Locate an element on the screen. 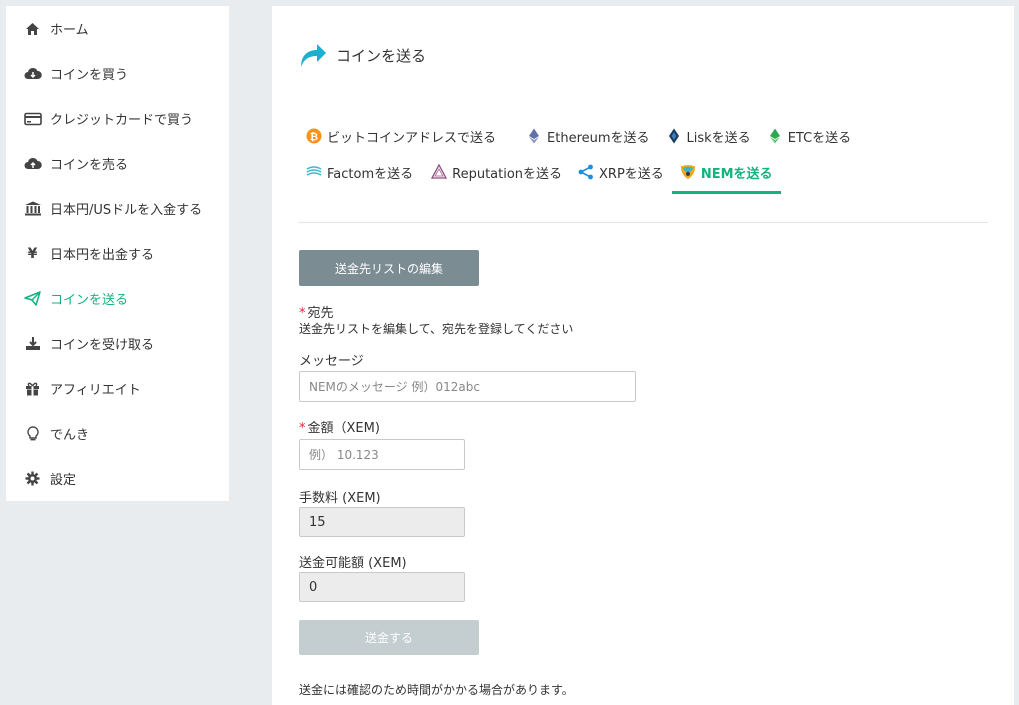 The image size is (1019, 705). sidebar-item-label: コインを買う is located at coordinates (89, 75).